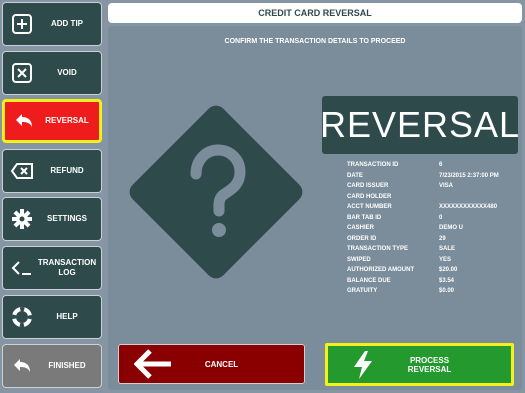 The image size is (525, 393). Describe the element at coordinates (419, 125) in the screenshot. I see `status-badge: REVERSAL` at that location.